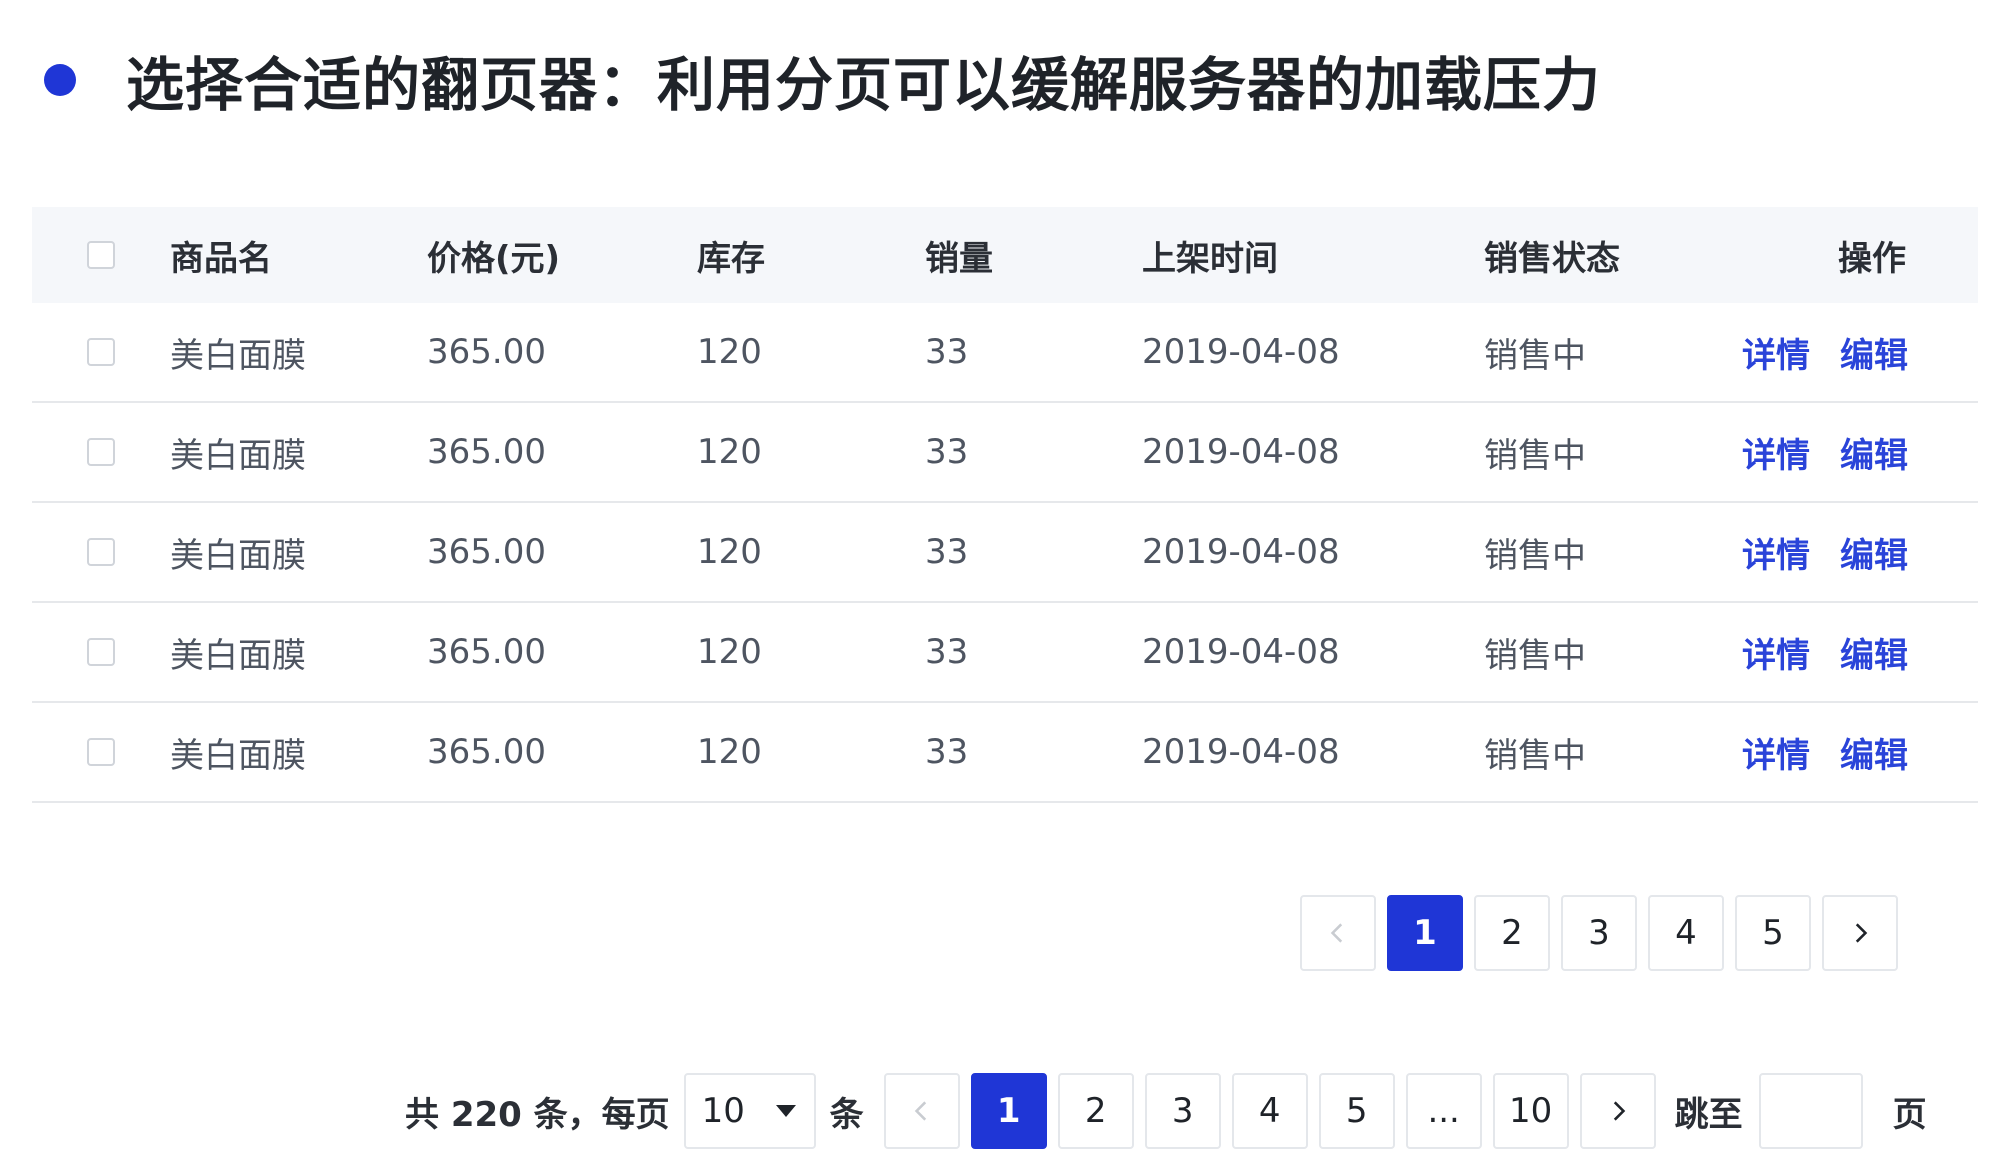  I want to click on page-button-10: 10, so click(1530, 1111).